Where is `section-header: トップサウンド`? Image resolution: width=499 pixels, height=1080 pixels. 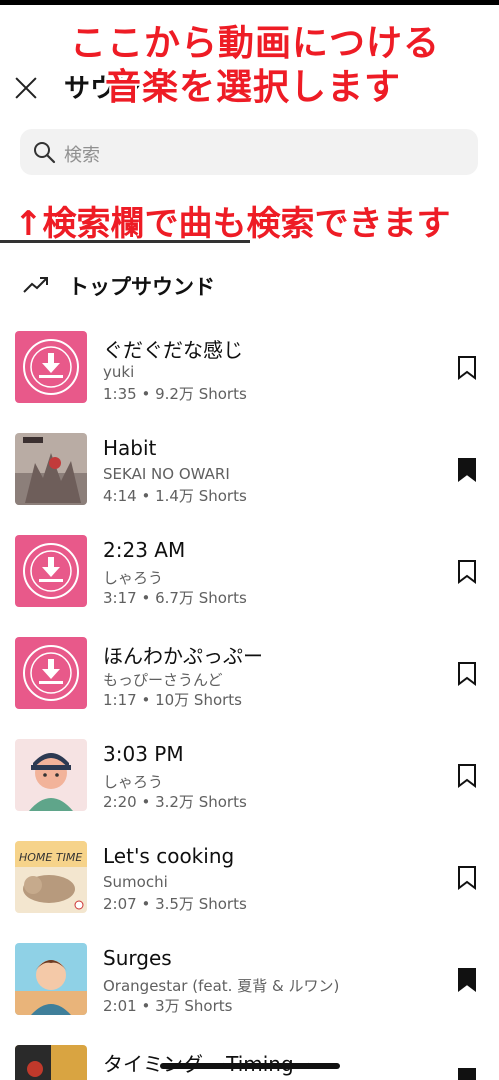 section-header: トップサウンド is located at coordinates (252, 285).